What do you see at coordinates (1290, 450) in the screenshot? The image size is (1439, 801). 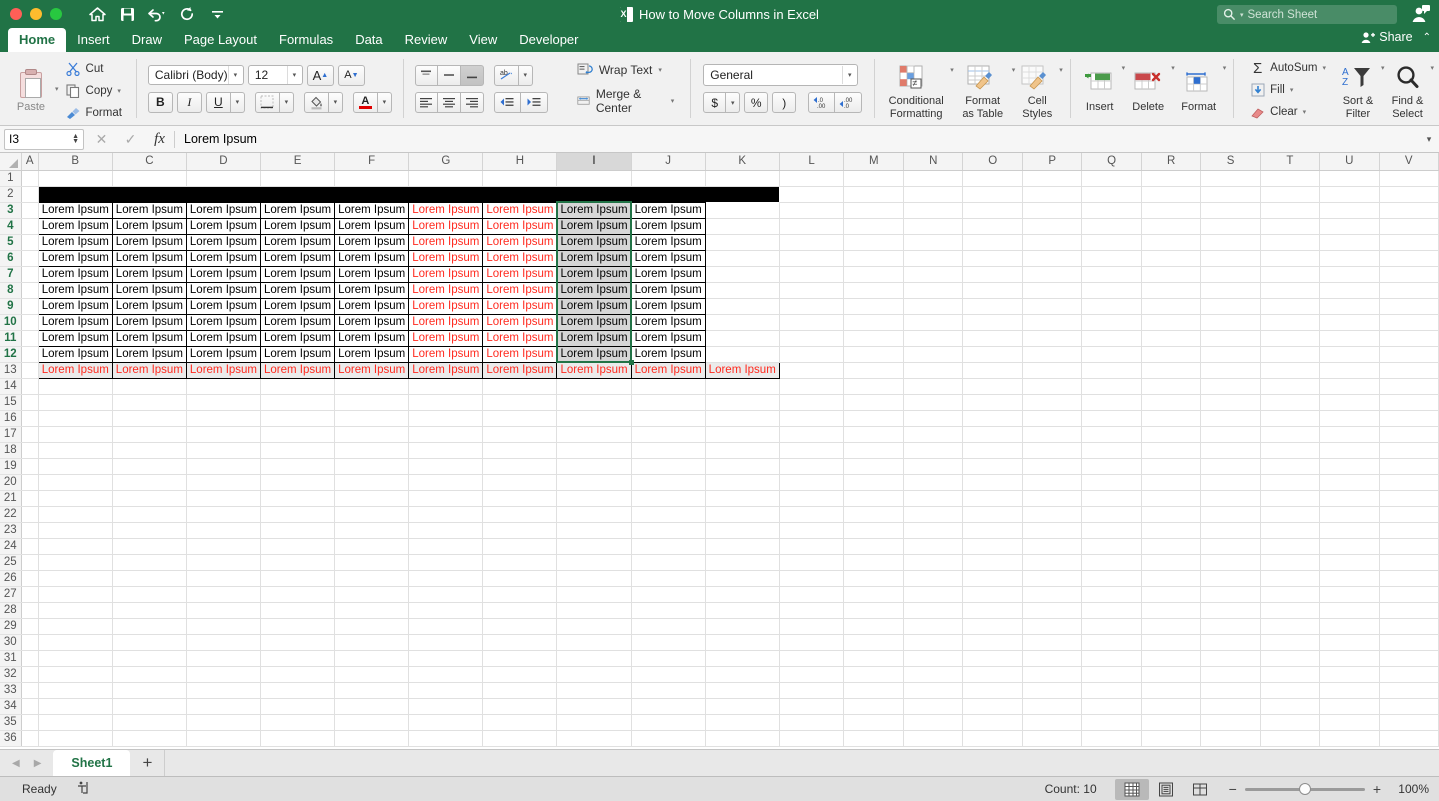 I see `cell-T18` at bounding box center [1290, 450].